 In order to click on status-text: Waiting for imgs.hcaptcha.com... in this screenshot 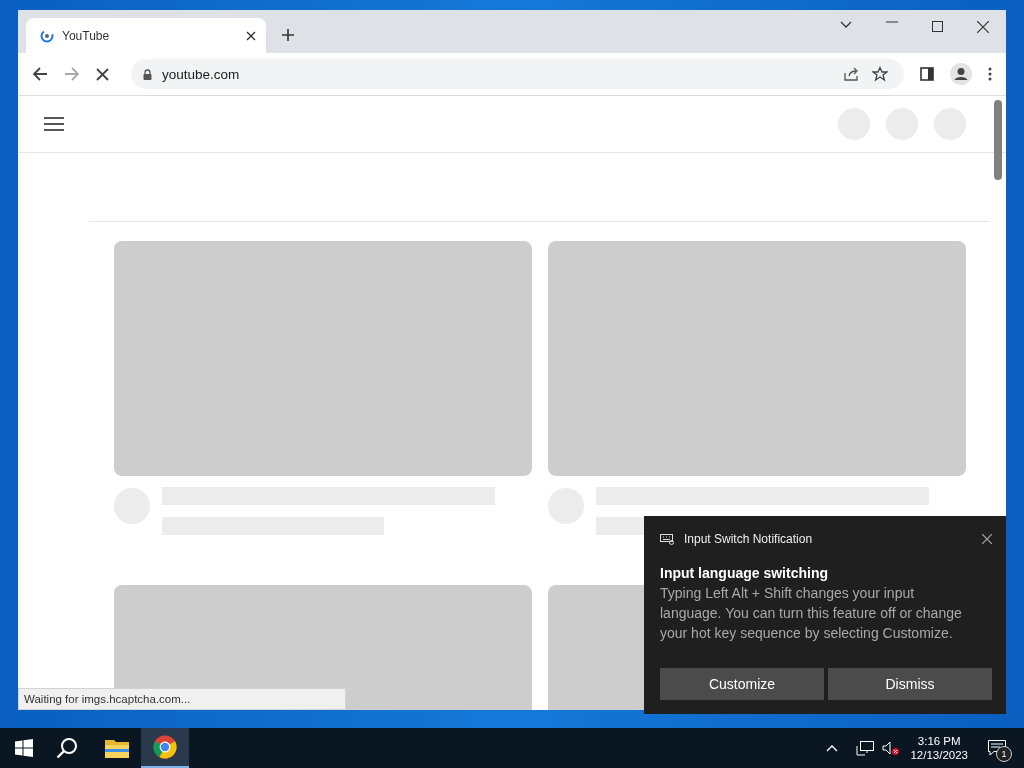, I will do `click(182, 699)`.